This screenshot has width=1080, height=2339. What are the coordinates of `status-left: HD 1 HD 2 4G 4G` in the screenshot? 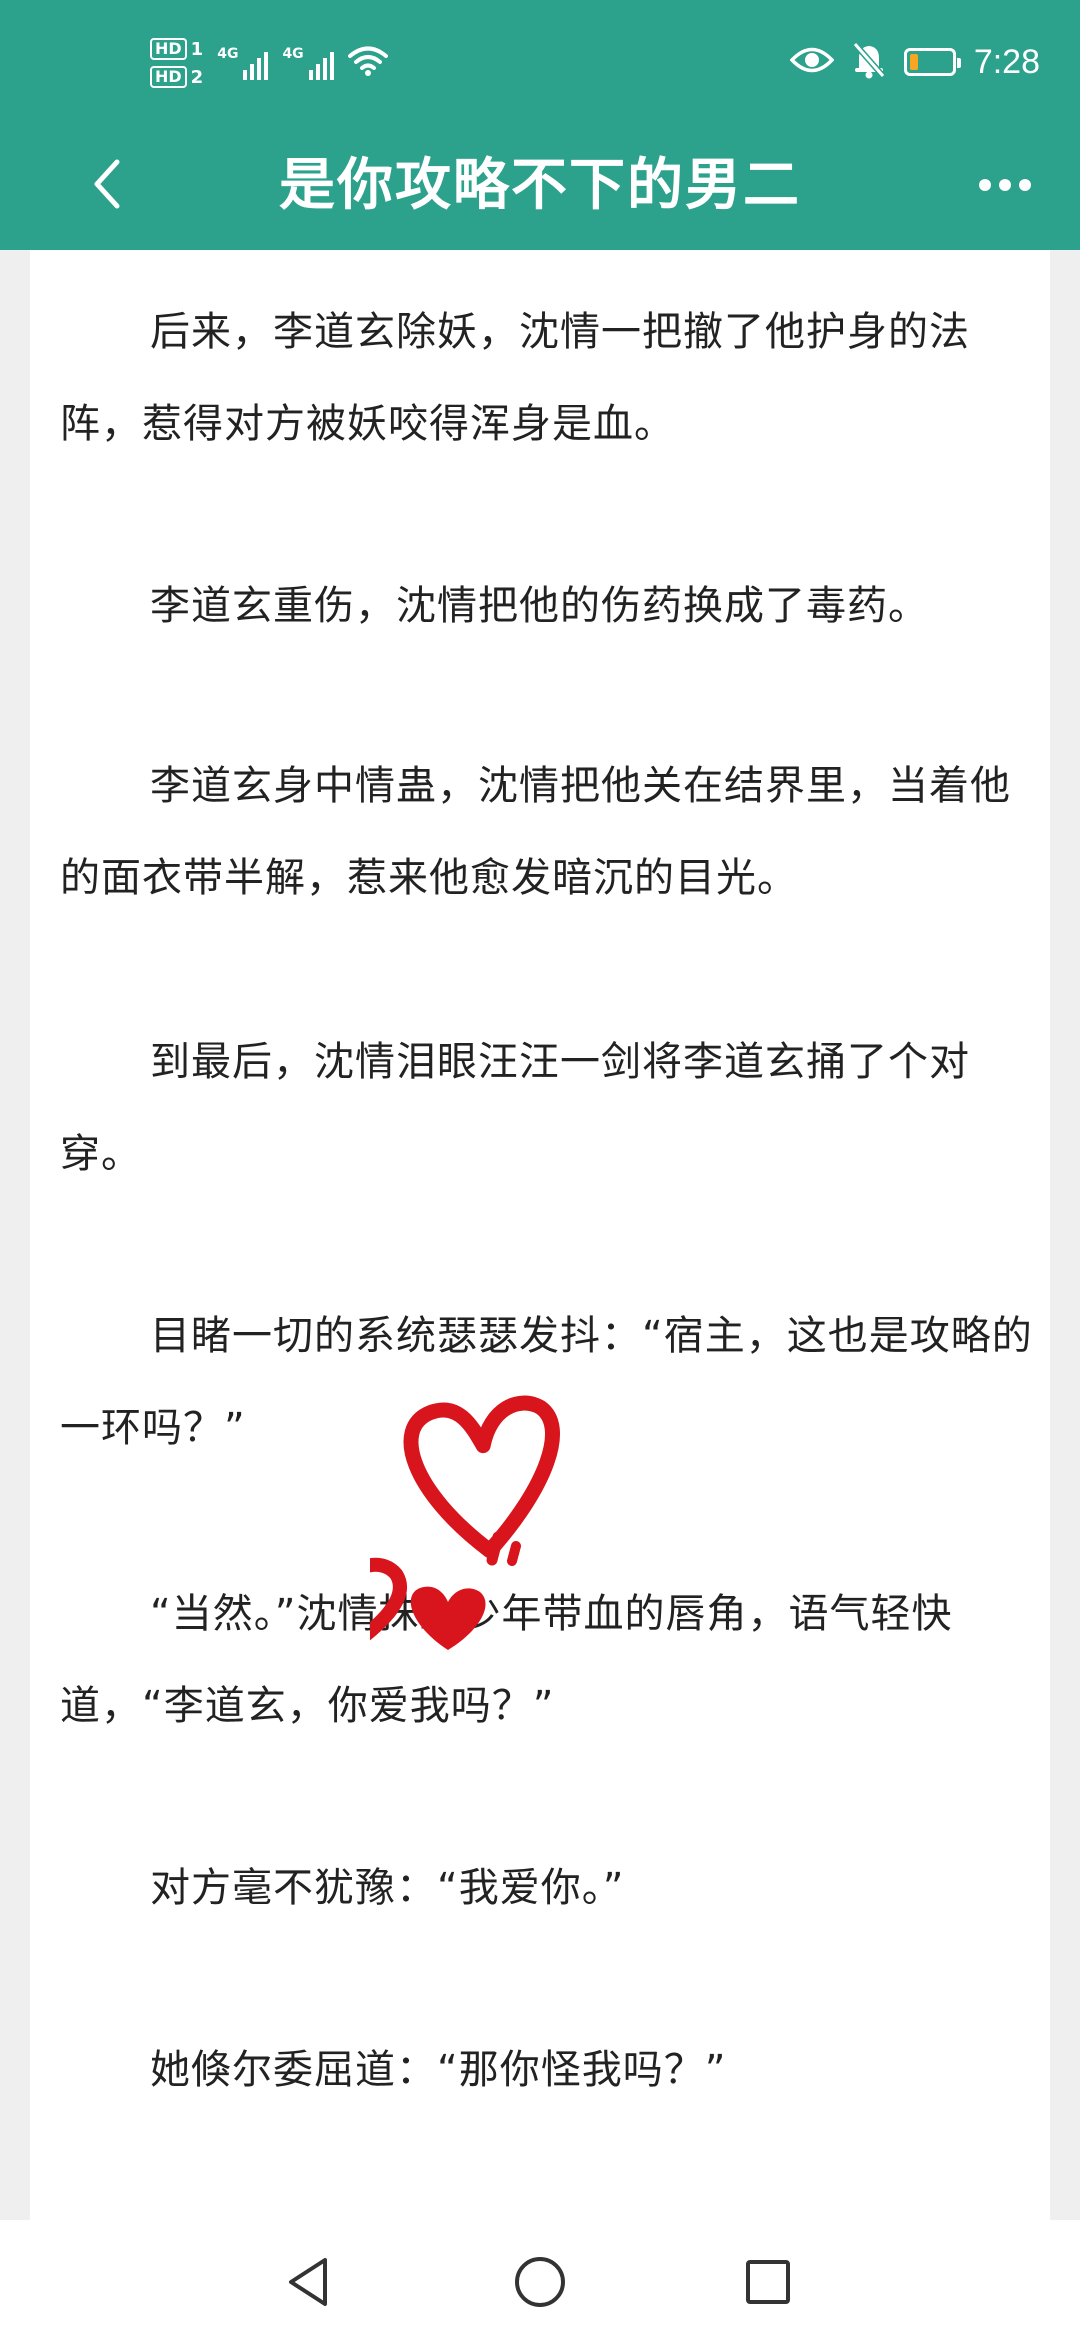 It's located at (269, 63).